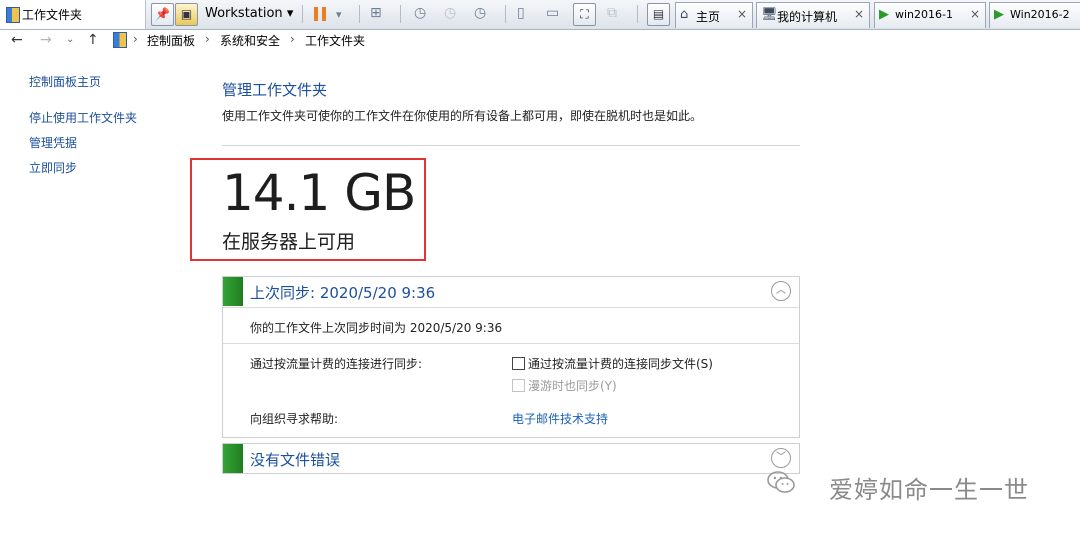 This screenshot has height=534, width=1080. What do you see at coordinates (684, 14) in the screenshot?
I see `home-icon: ⌂` at bounding box center [684, 14].